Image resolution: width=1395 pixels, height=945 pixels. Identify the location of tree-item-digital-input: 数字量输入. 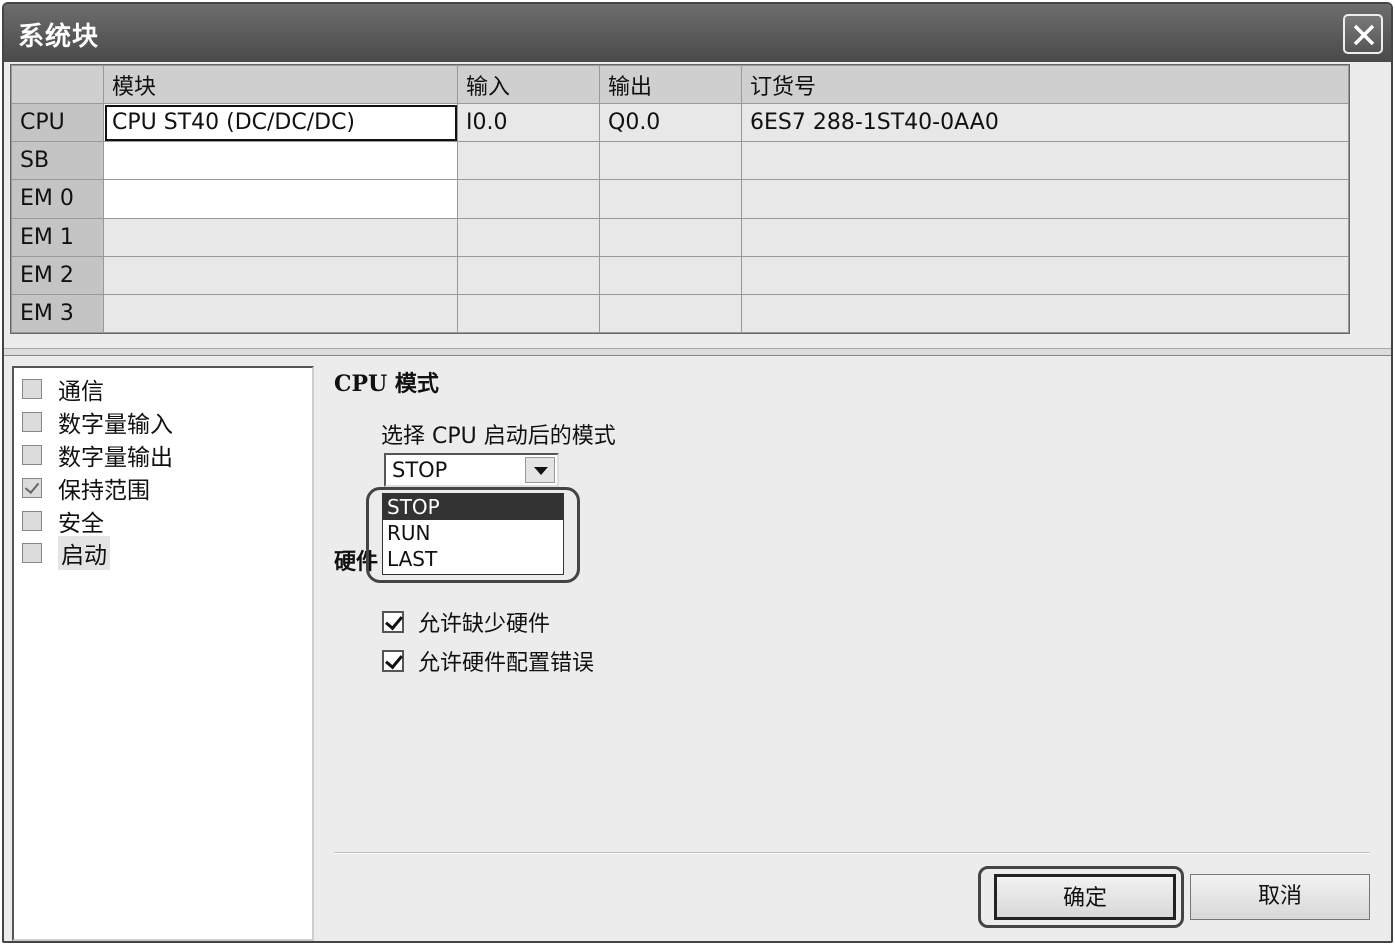
(97, 422).